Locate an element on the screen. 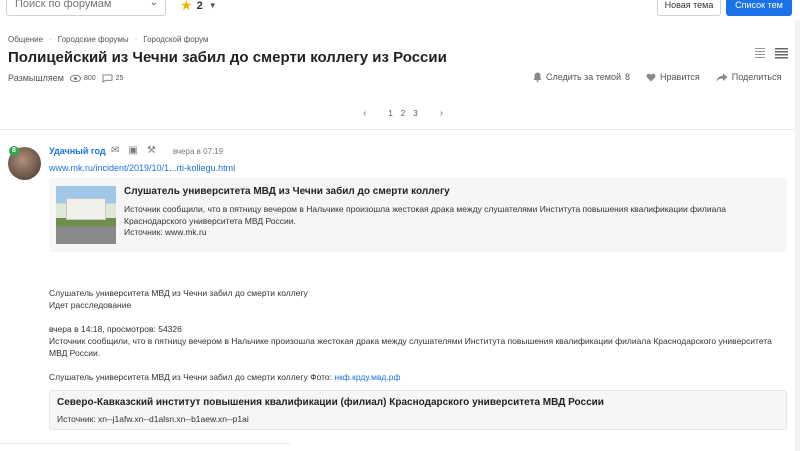  post-body-line: вчера в 14:18, просмотров: 54326 is located at coordinates (115, 329).